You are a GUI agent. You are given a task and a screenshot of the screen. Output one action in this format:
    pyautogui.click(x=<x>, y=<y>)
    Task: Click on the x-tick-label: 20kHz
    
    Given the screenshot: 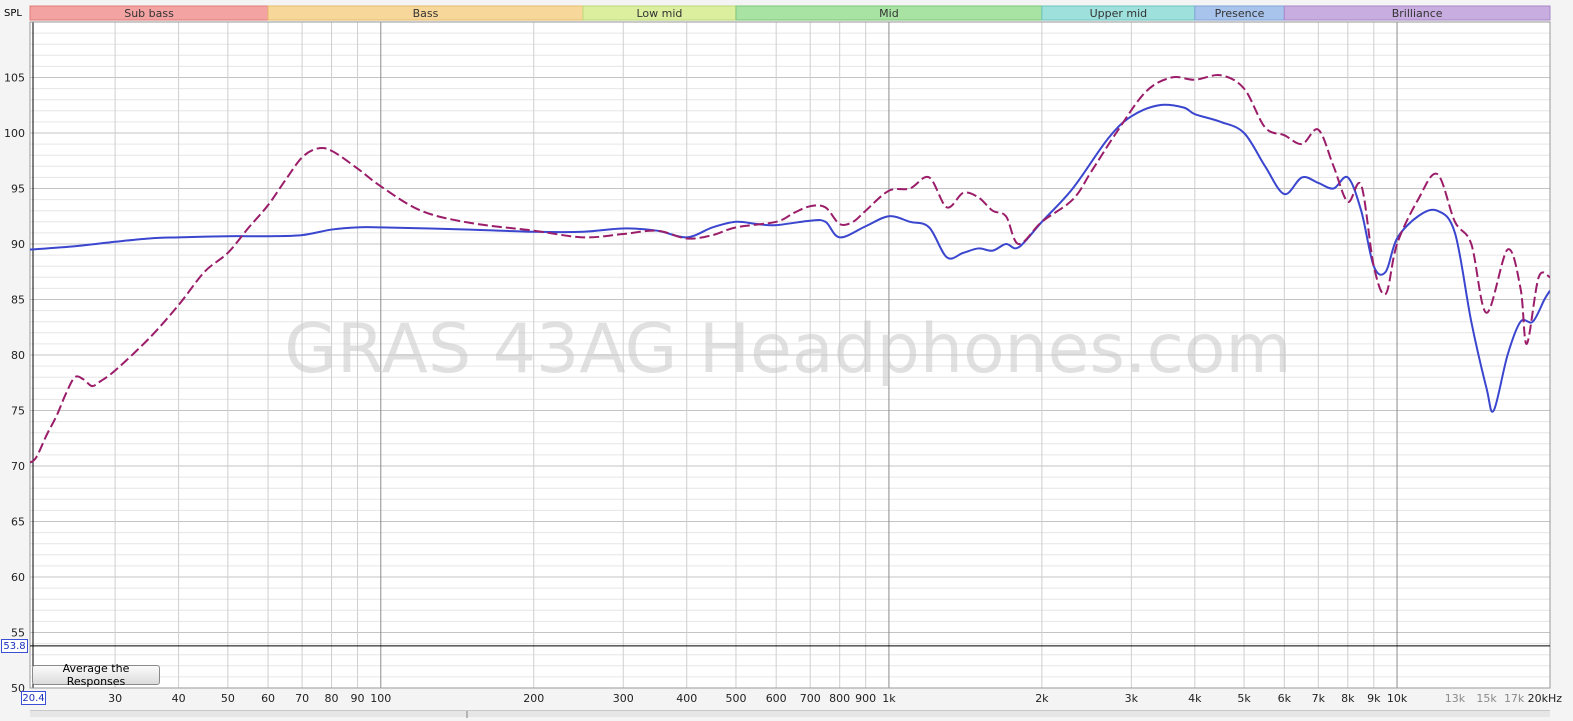 What is the action you would take?
    pyautogui.click(x=1545, y=698)
    